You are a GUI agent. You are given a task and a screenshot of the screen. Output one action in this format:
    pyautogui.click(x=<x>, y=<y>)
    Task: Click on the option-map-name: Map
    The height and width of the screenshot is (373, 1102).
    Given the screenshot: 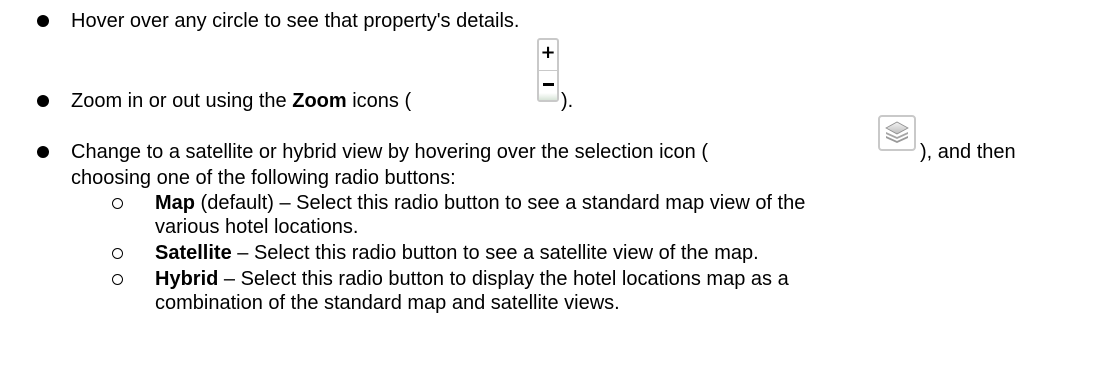 What is the action you would take?
    pyautogui.click(x=175, y=203)
    